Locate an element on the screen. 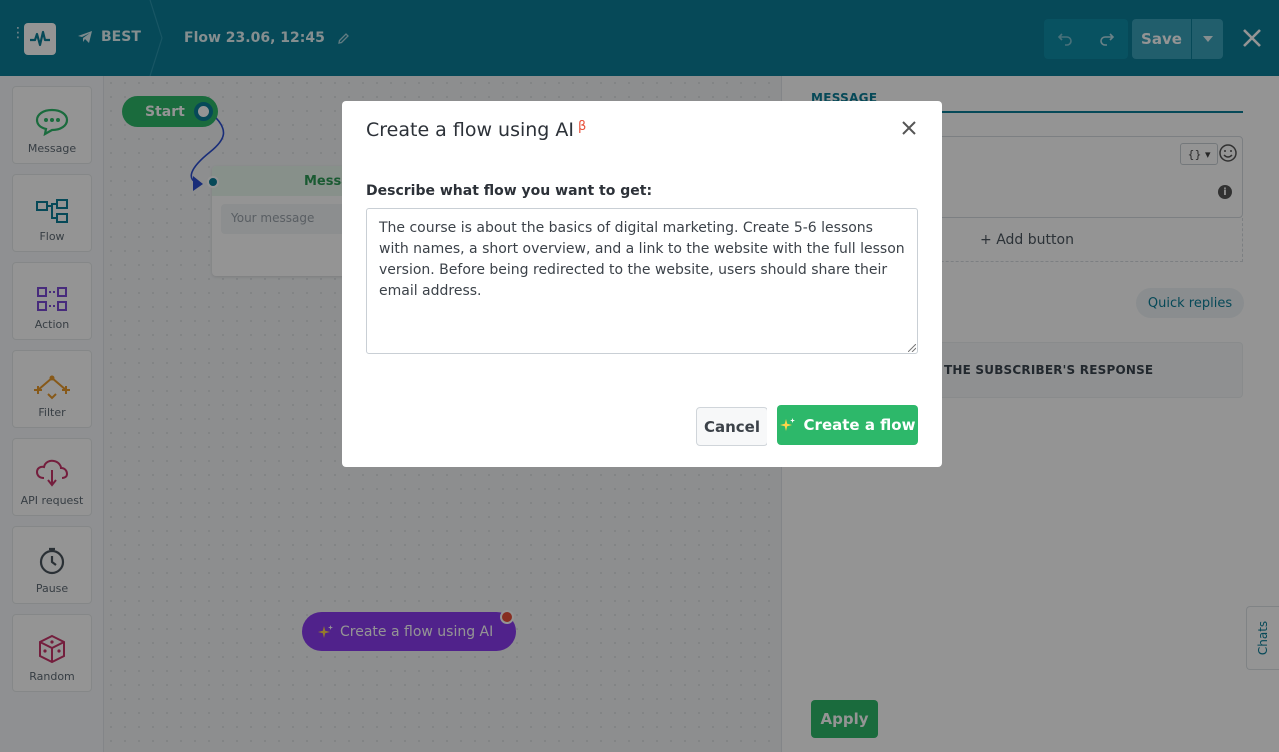 This screenshot has width=1279, height=752. cancel-button: Cancel is located at coordinates (732, 426).